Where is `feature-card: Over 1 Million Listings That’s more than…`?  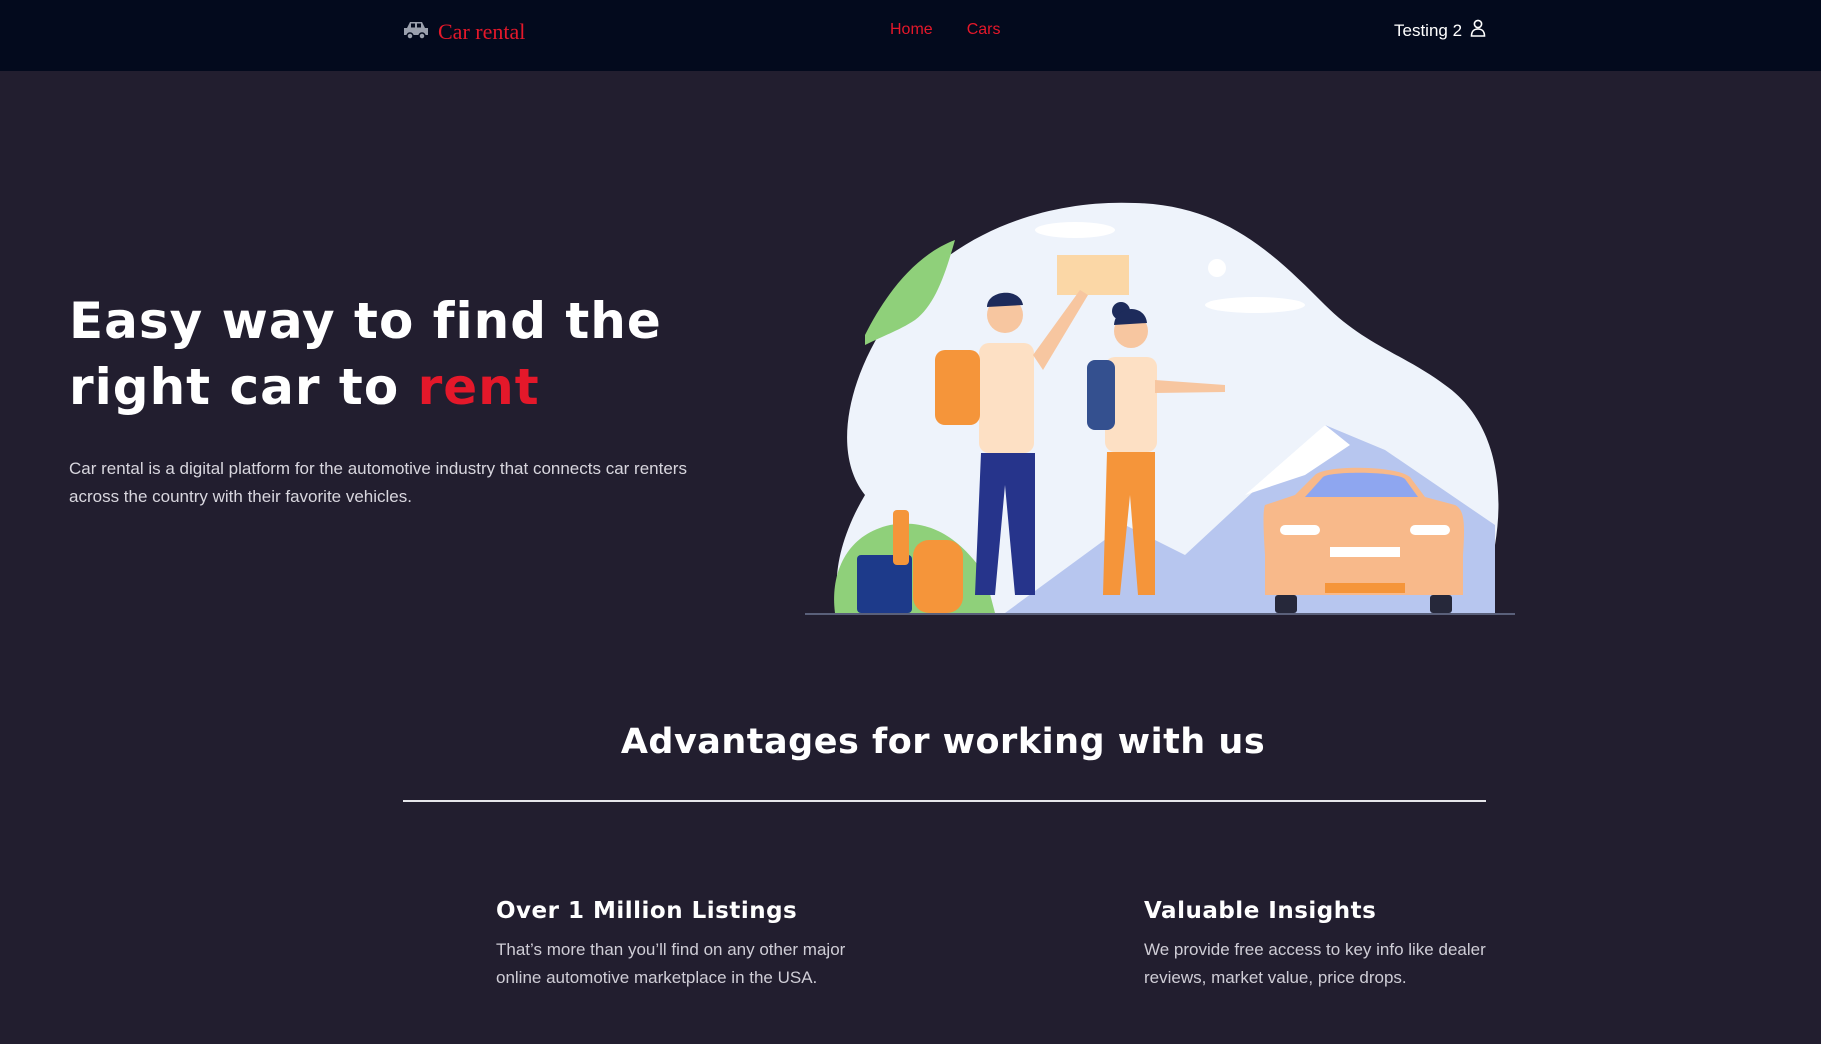
feature-card: Over 1 Million Listings That’s more than… is located at coordinates (671, 945).